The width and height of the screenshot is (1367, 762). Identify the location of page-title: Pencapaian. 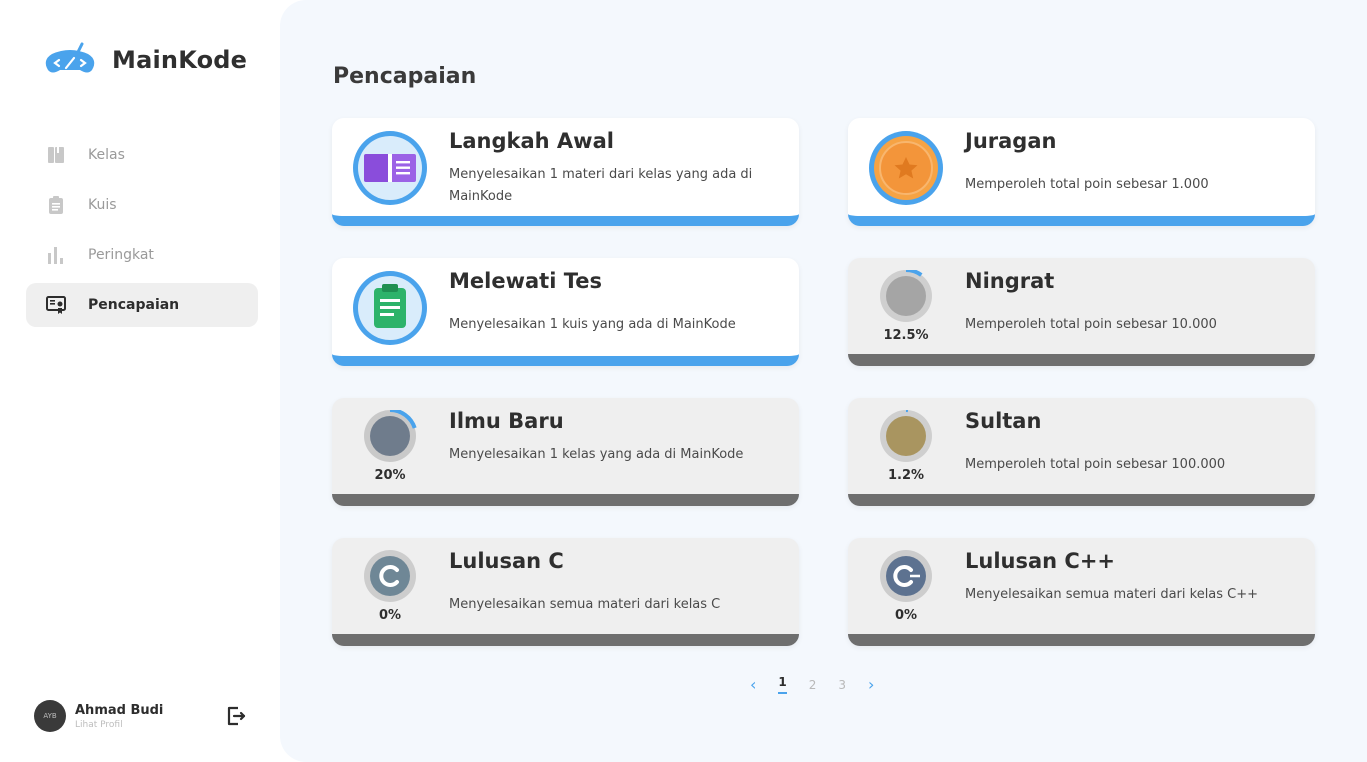
(405, 76).